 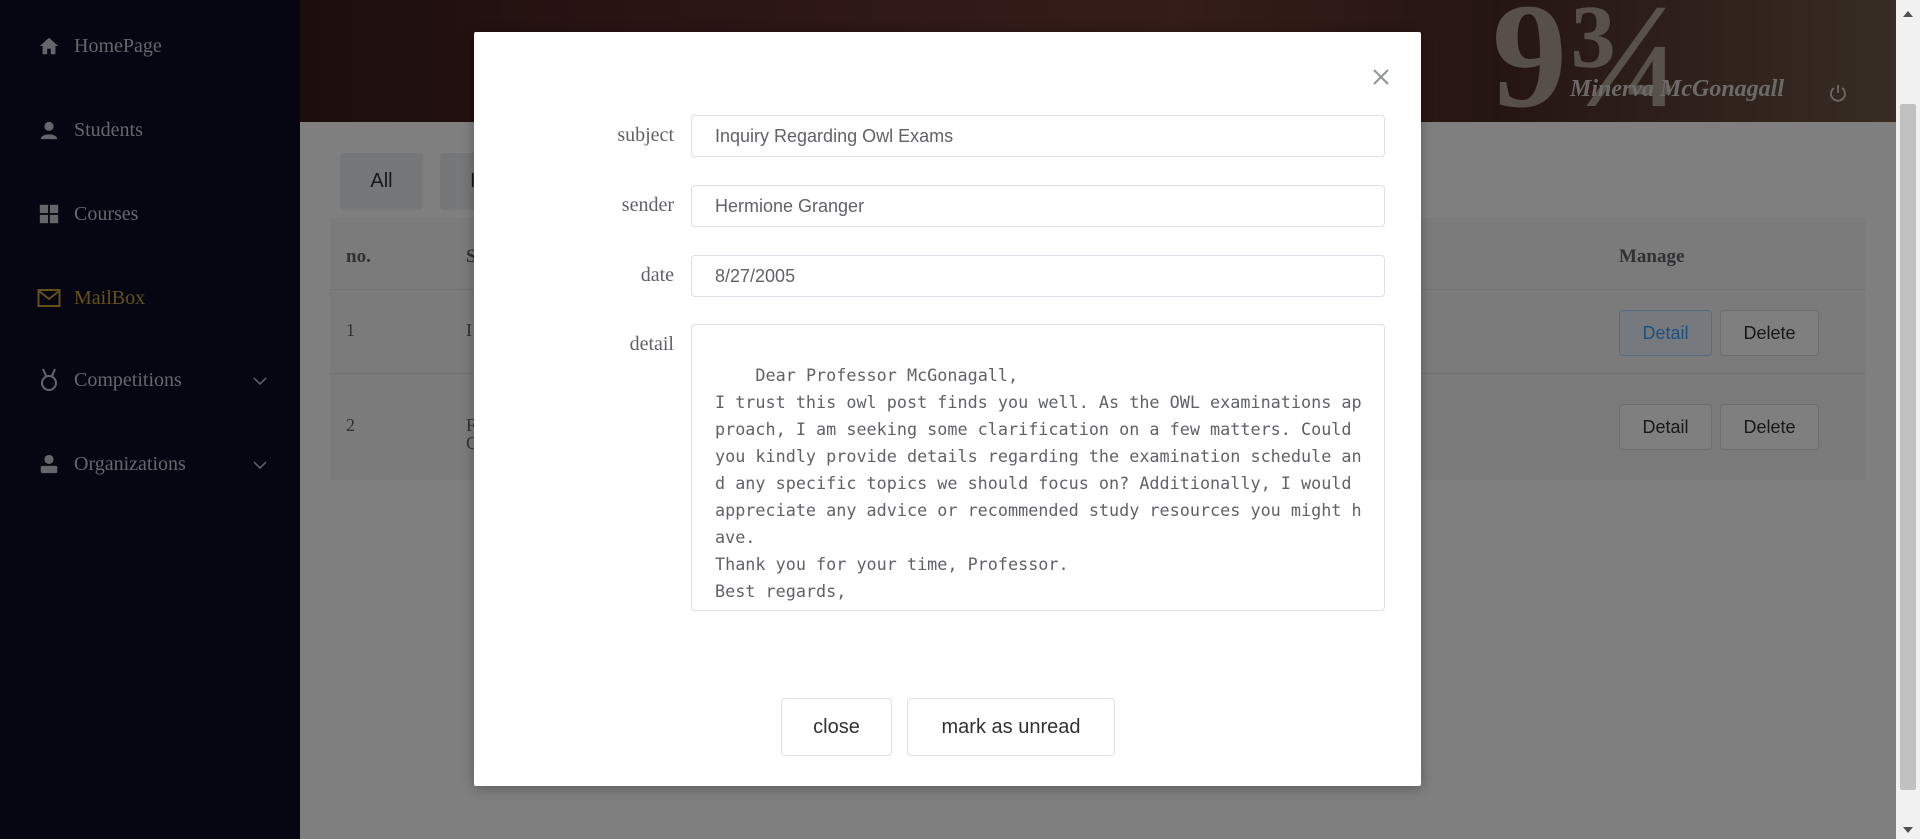 What do you see at coordinates (647, 205) in the screenshot?
I see `sender-label: sender` at bounding box center [647, 205].